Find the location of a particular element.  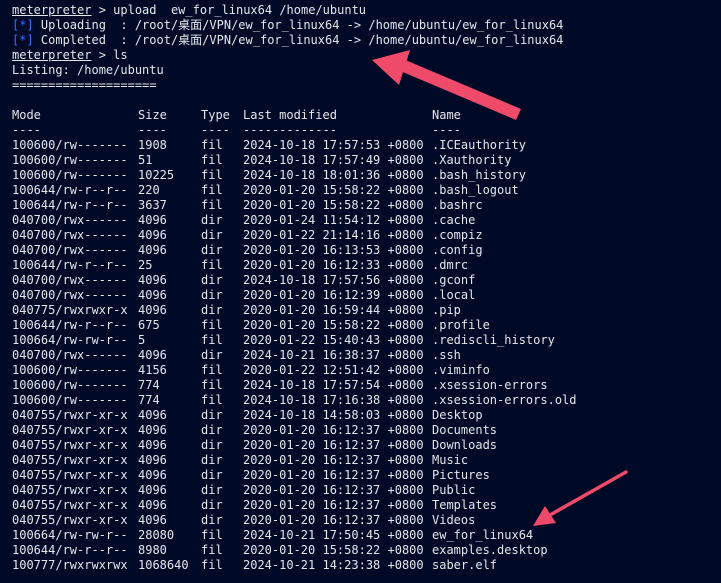

cell-name: .dmrc is located at coordinates (450, 265).